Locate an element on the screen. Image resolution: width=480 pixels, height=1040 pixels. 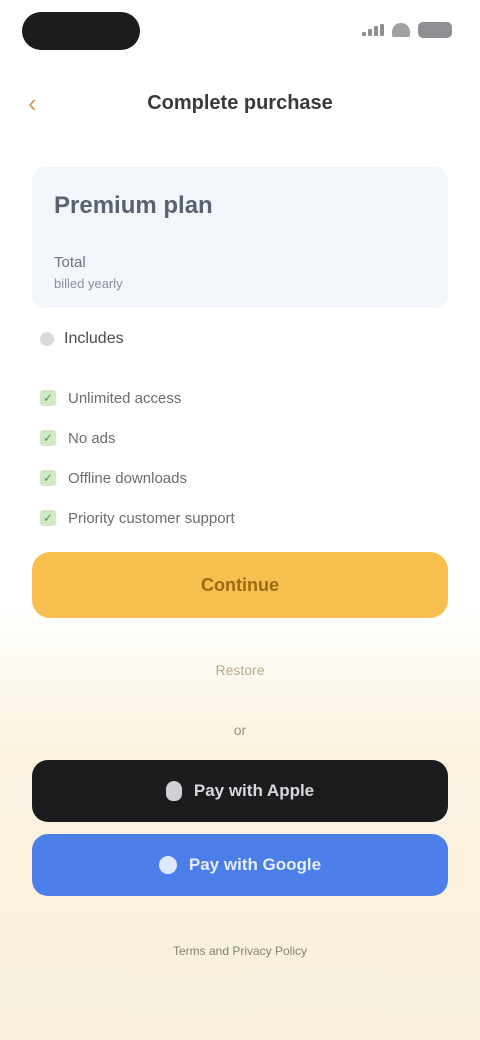
wifi-icon is located at coordinates (401, 30).